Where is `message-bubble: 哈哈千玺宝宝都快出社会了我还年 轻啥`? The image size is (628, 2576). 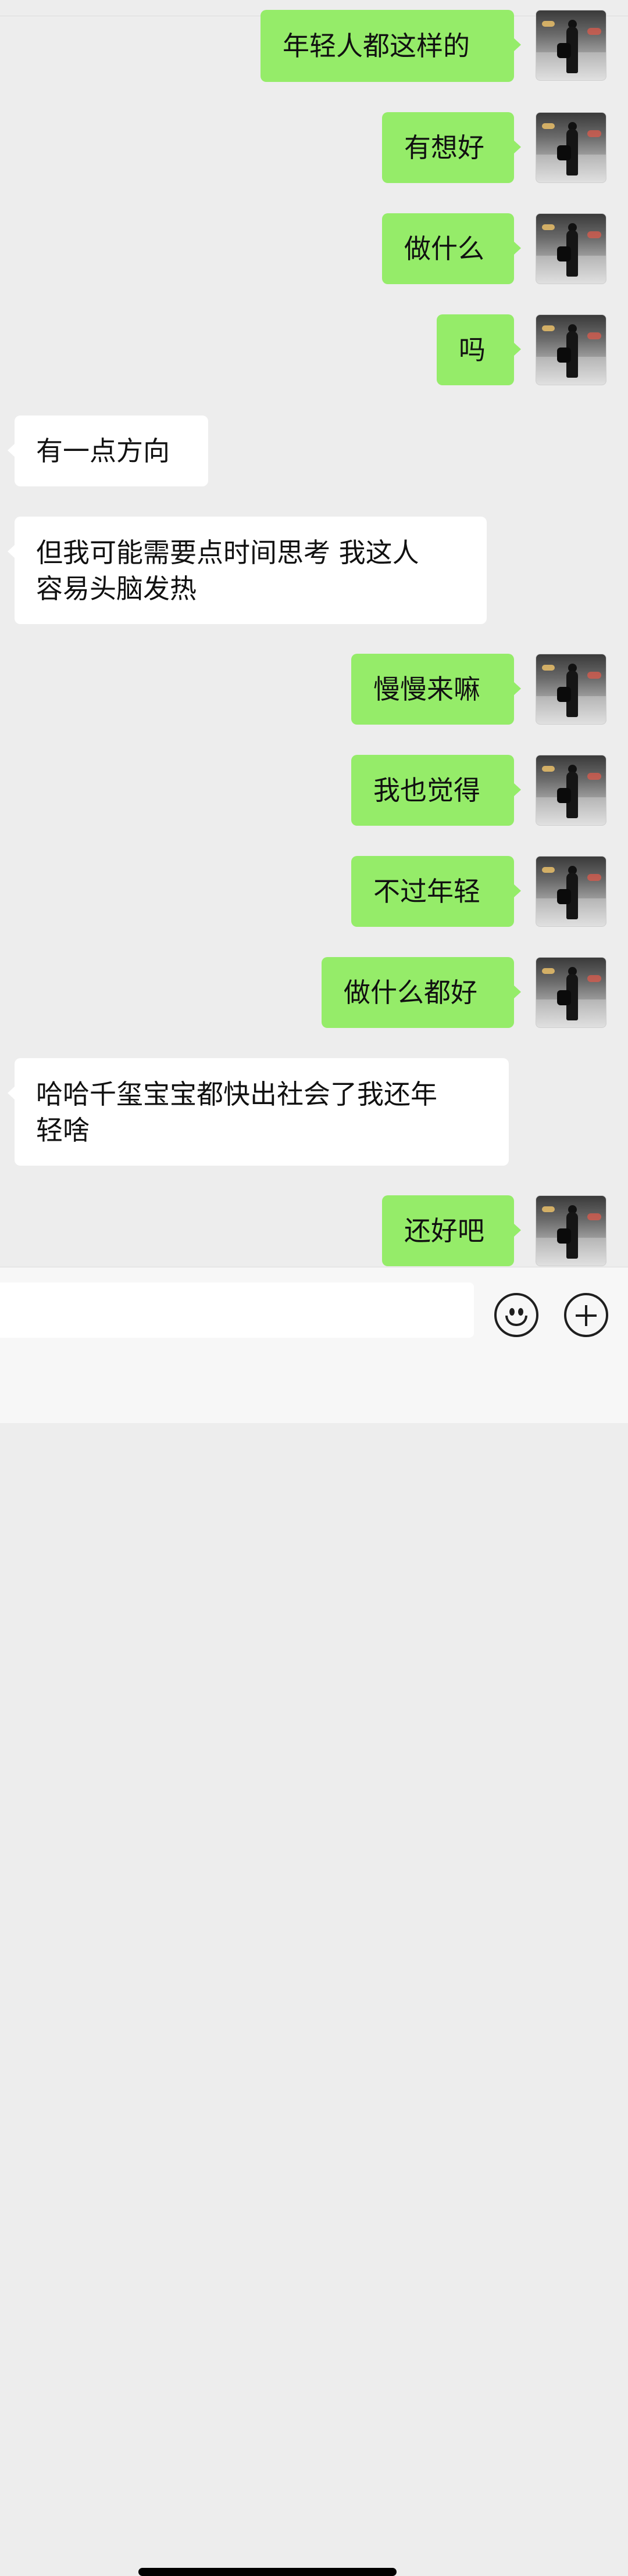 message-bubble: 哈哈千玺宝宝都快出社会了我还年 轻啥 is located at coordinates (258, 1112).